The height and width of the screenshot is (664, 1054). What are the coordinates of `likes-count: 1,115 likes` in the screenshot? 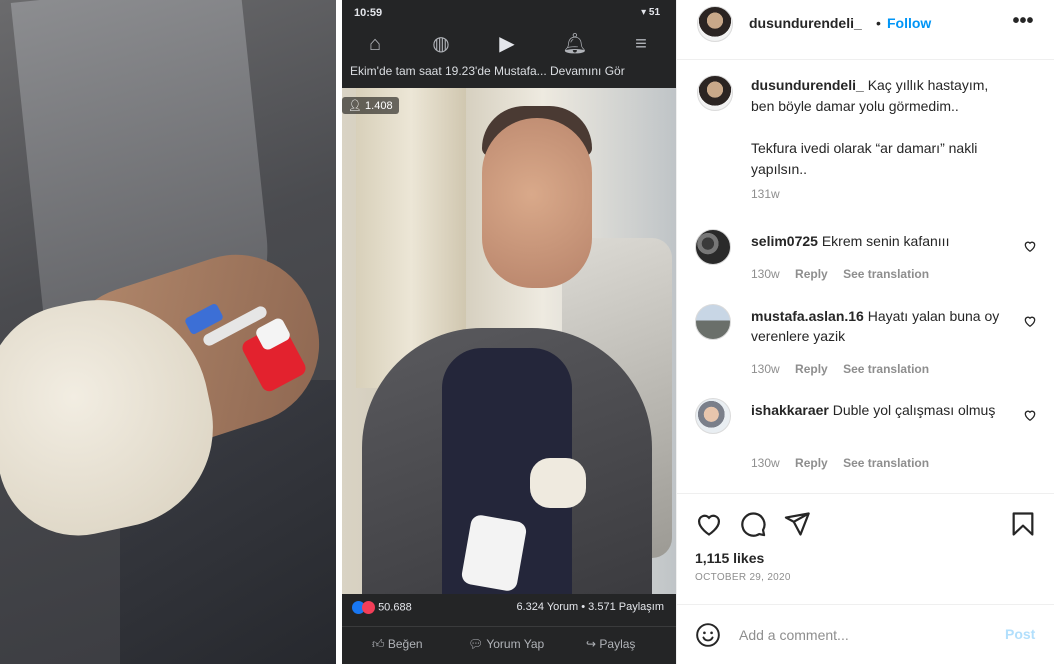 It's located at (729, 558).